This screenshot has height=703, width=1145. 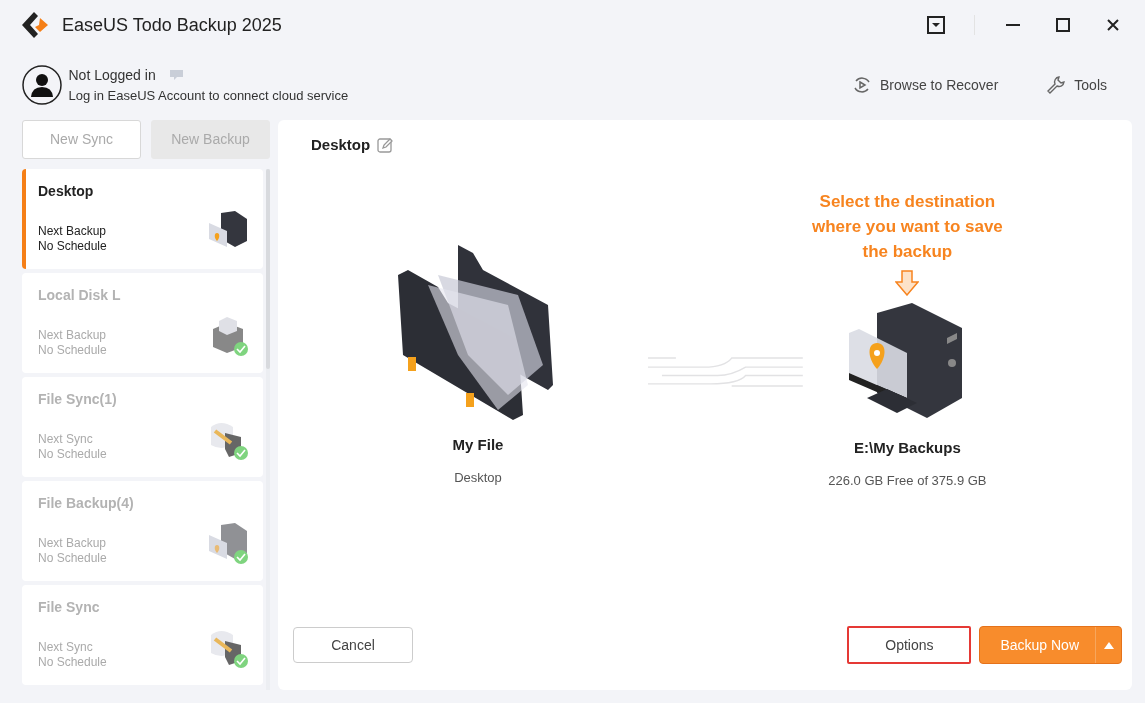 I want to click on login-message: Log in EaseUS Account to connect cloud service, so click(x=208, y=95).